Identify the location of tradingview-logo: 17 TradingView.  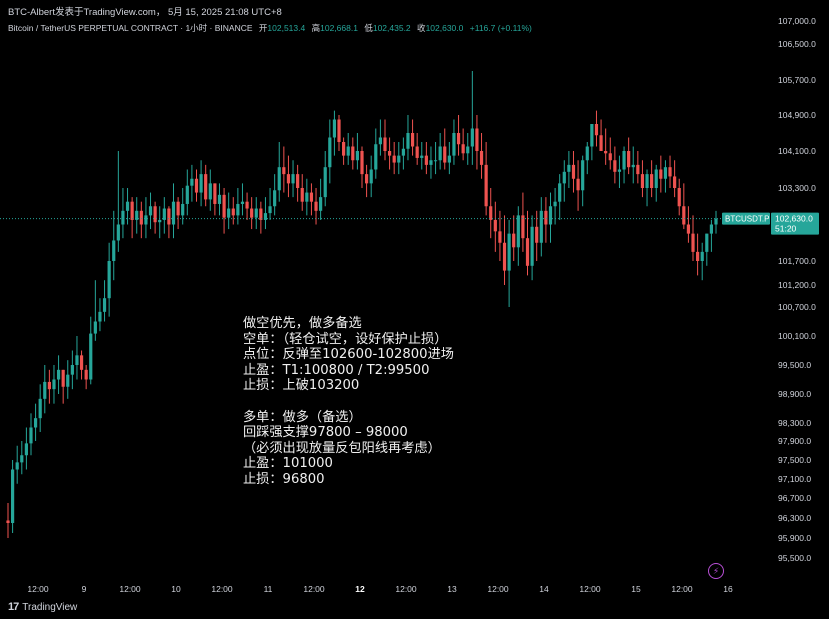
(42, 607).